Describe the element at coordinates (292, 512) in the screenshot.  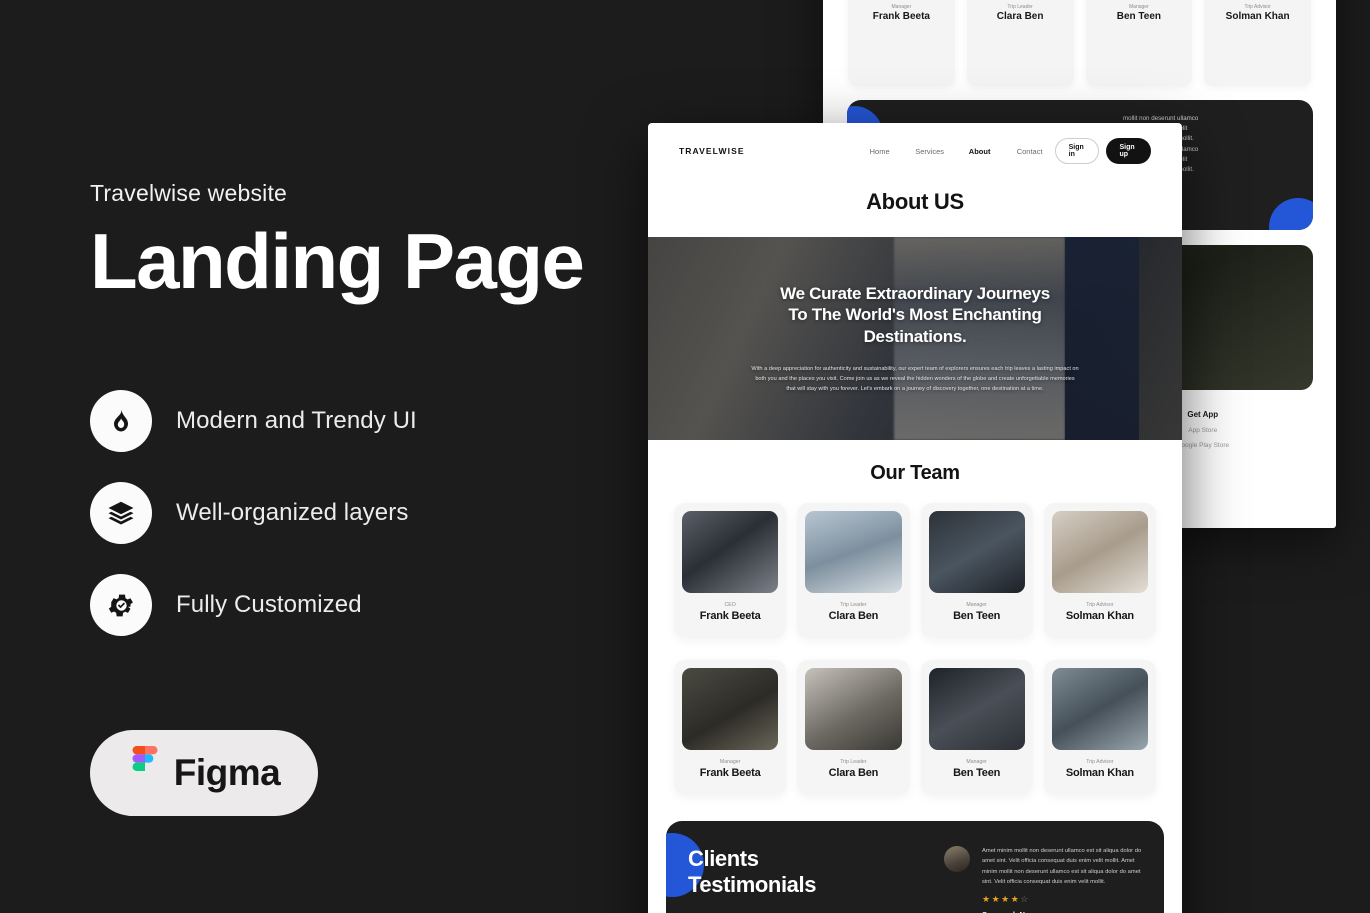
I see `feature-label: Well-organized layers` at that location.